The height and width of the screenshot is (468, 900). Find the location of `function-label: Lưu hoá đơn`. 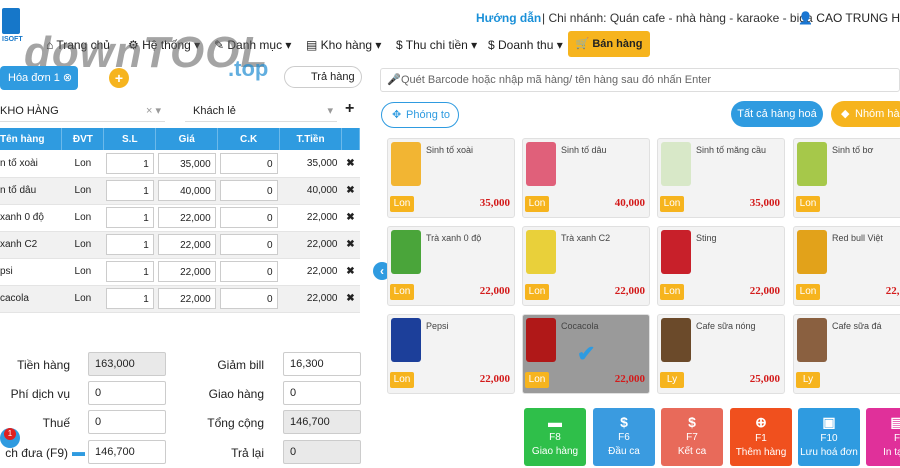

function-label: Lưu hoá đơn is located at coordinates (829, 452).